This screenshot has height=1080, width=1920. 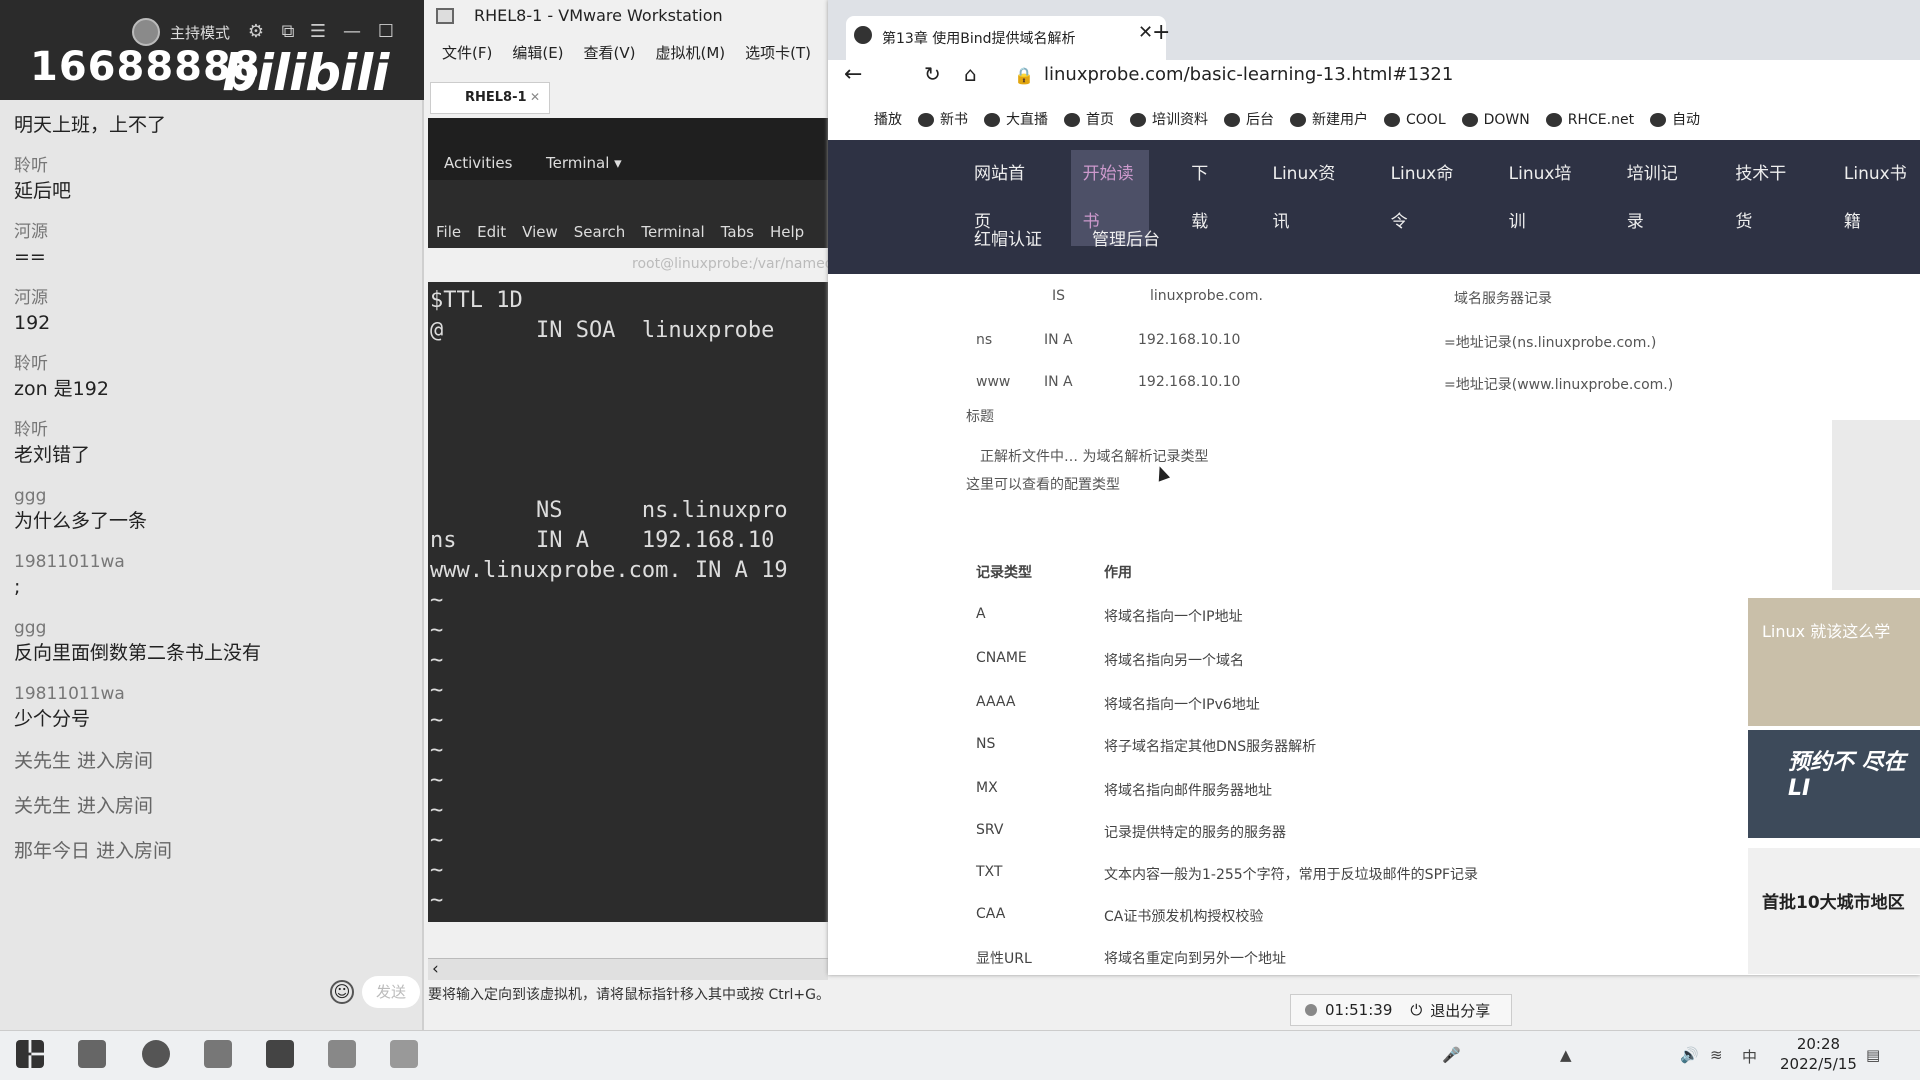 What do you see at coordinates (467, 54) in the screenshot?
I see `menu-file: 文件(F)` at bounding box center [467, 54].